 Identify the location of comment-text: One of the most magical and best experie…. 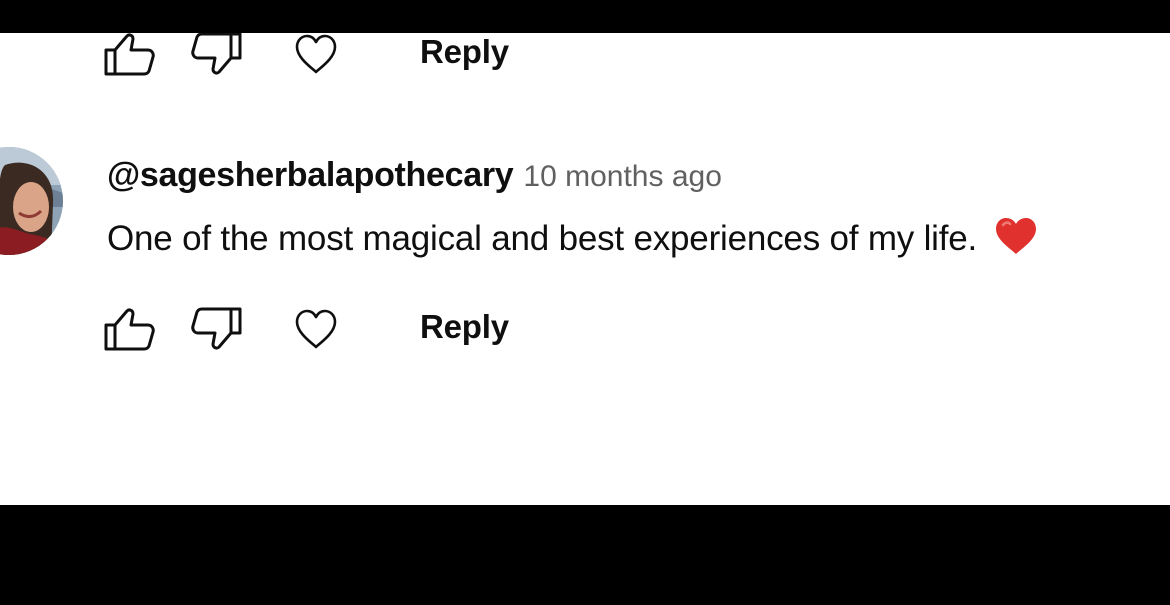
(573, 239).